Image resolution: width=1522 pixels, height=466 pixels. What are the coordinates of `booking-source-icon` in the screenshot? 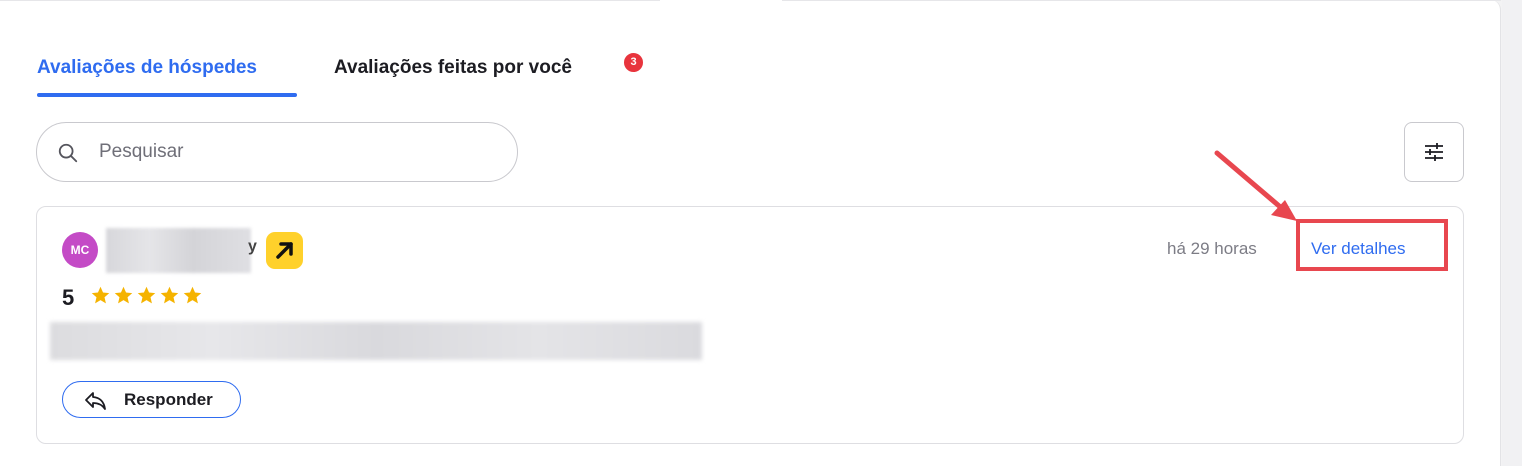 It's located at (284, 250).